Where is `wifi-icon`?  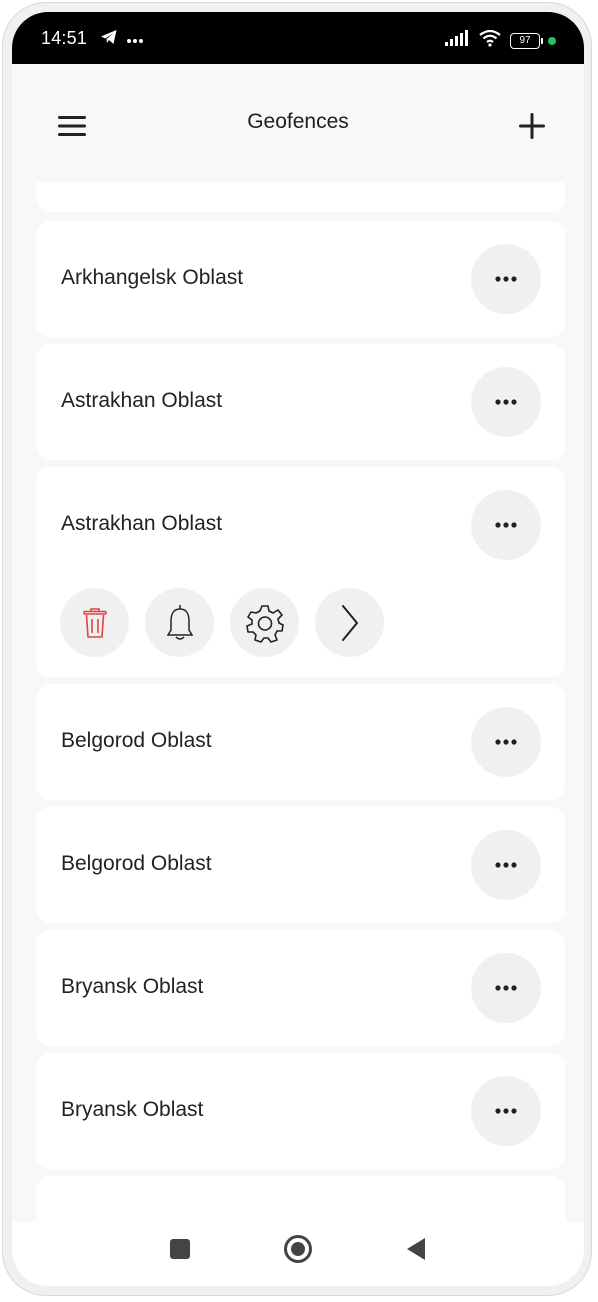 wifi-icon is located at coordinates (490, 40).